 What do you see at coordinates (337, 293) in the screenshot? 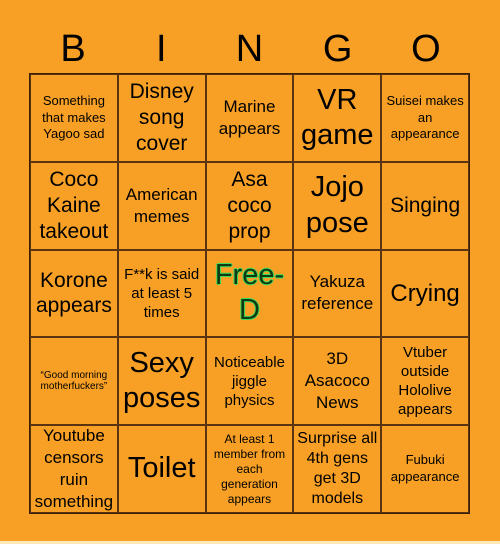
I see `bingo-cell-r2-c3: Yakuza reference` at bounding box center [337, 293].